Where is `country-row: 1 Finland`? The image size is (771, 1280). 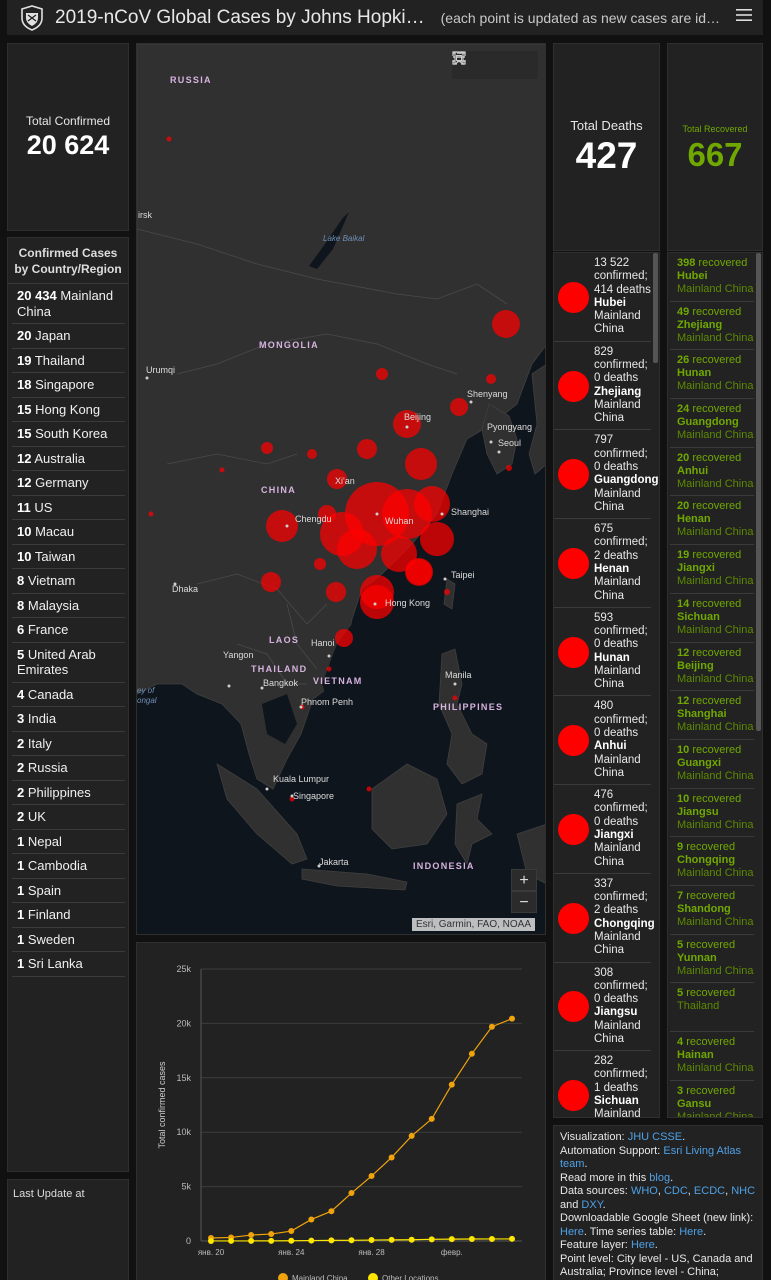
country-row: 1 Finland is located at coordinates (68, 915).